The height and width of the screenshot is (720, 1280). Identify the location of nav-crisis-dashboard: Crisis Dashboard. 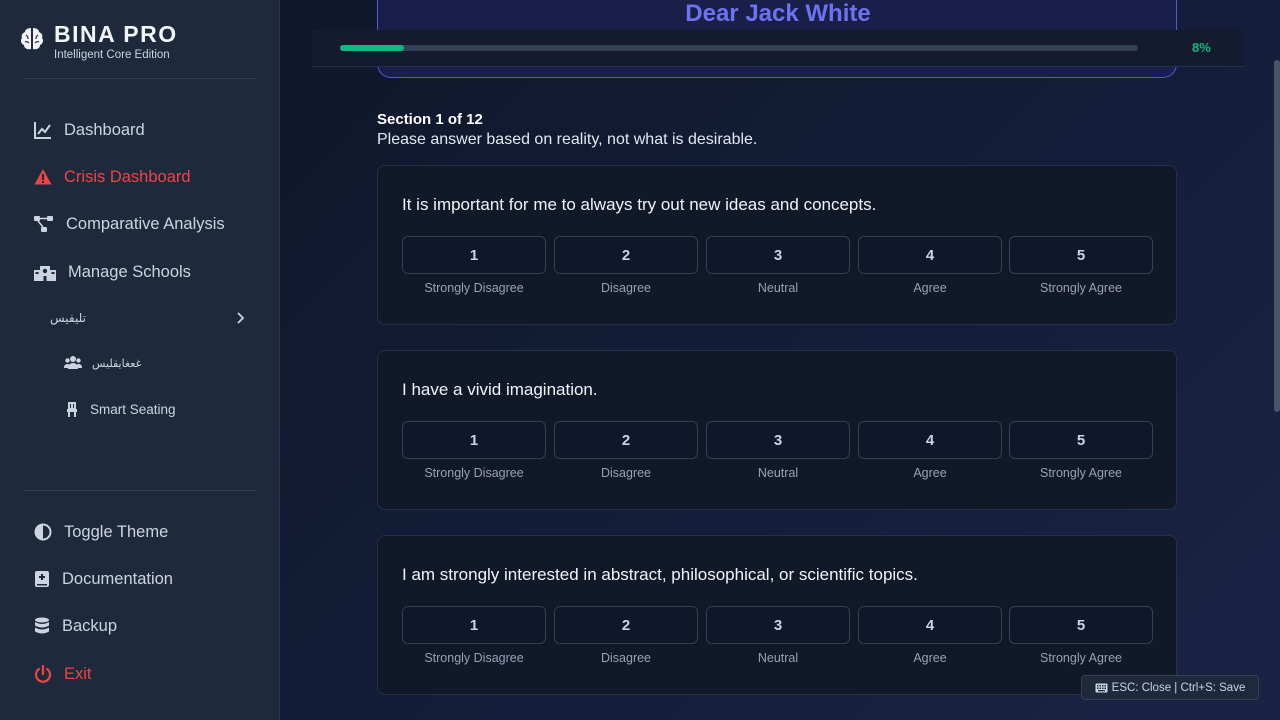
(112, 177).